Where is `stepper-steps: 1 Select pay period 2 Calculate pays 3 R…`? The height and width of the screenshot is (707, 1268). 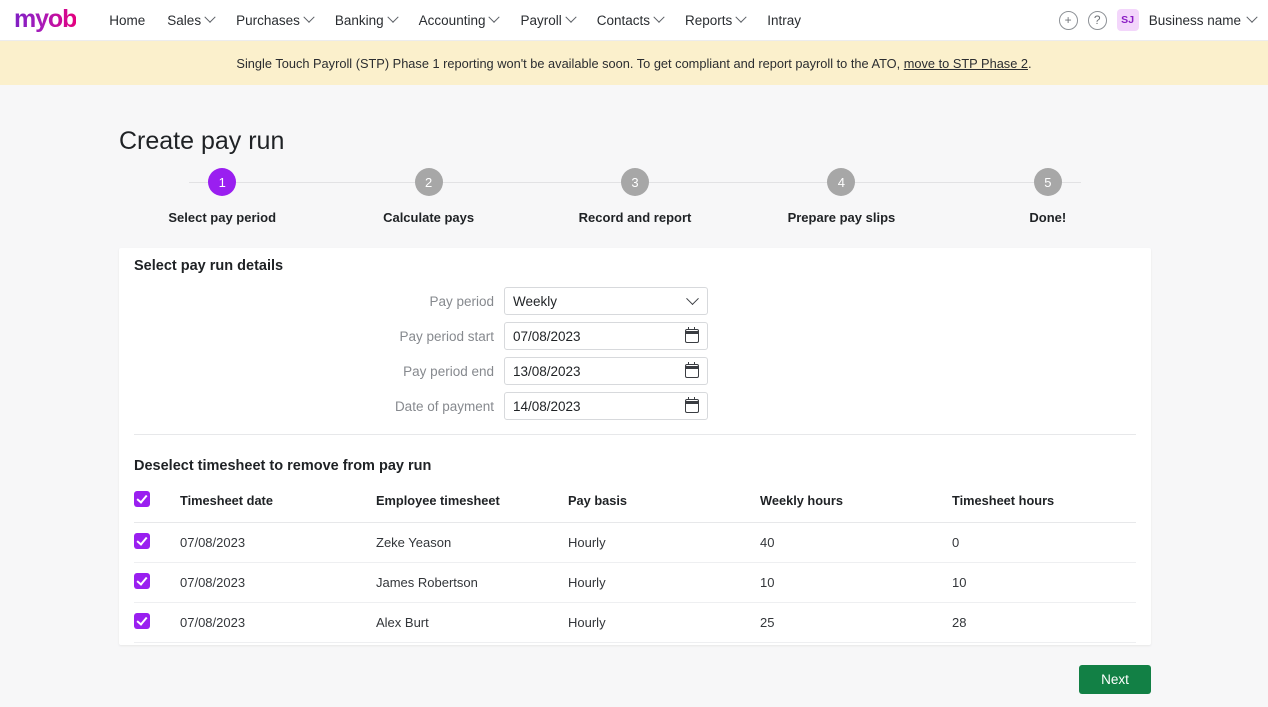 stepper-steps: 1 Select pay period 2 Calculate pays 3 R… is located at coordinates (635, 196).